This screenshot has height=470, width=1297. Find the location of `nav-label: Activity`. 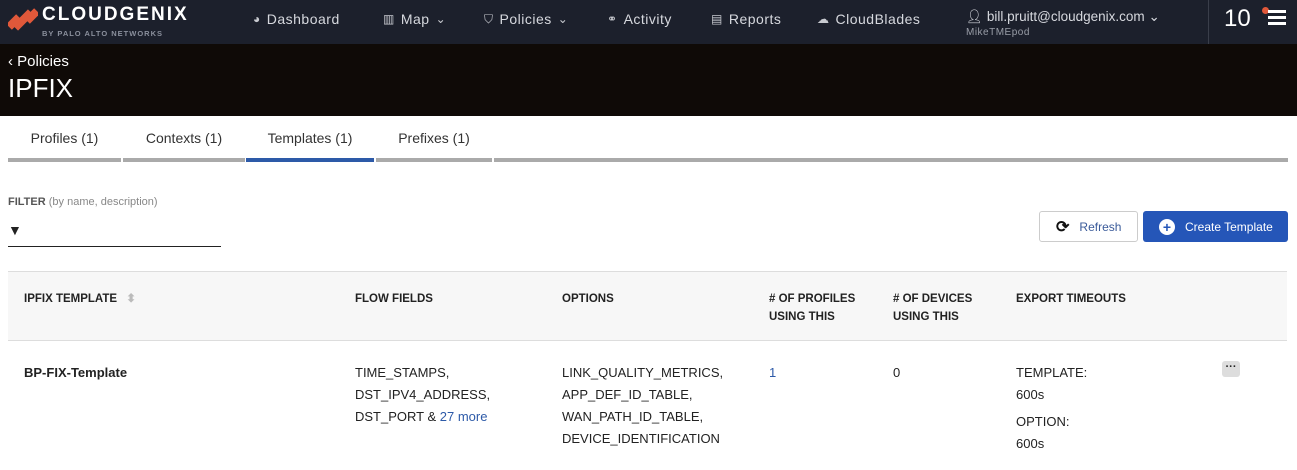

nav-label: Activity is located at coordinates (647, 19).